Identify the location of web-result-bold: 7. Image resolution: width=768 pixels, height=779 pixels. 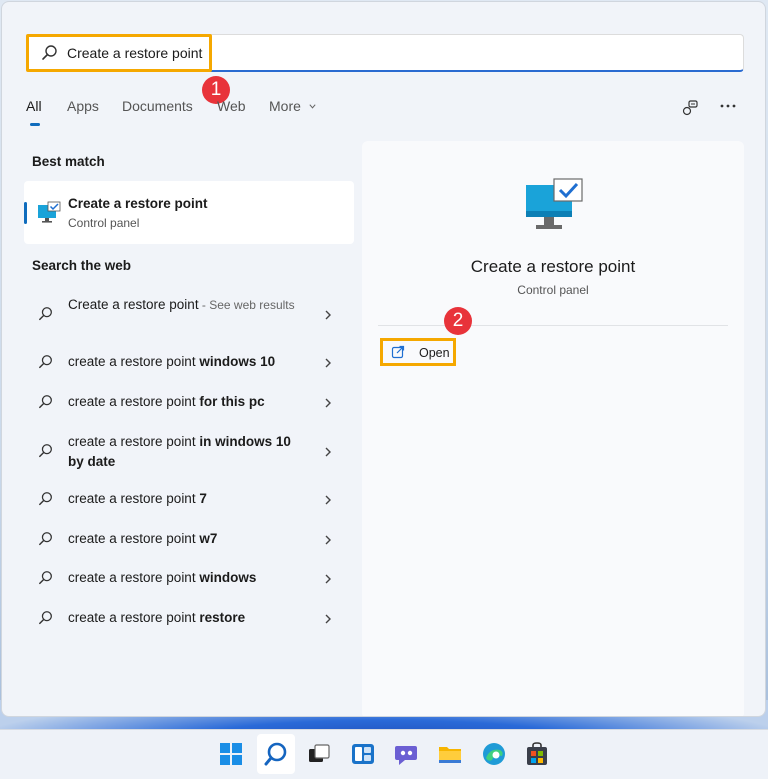
(203, 498).